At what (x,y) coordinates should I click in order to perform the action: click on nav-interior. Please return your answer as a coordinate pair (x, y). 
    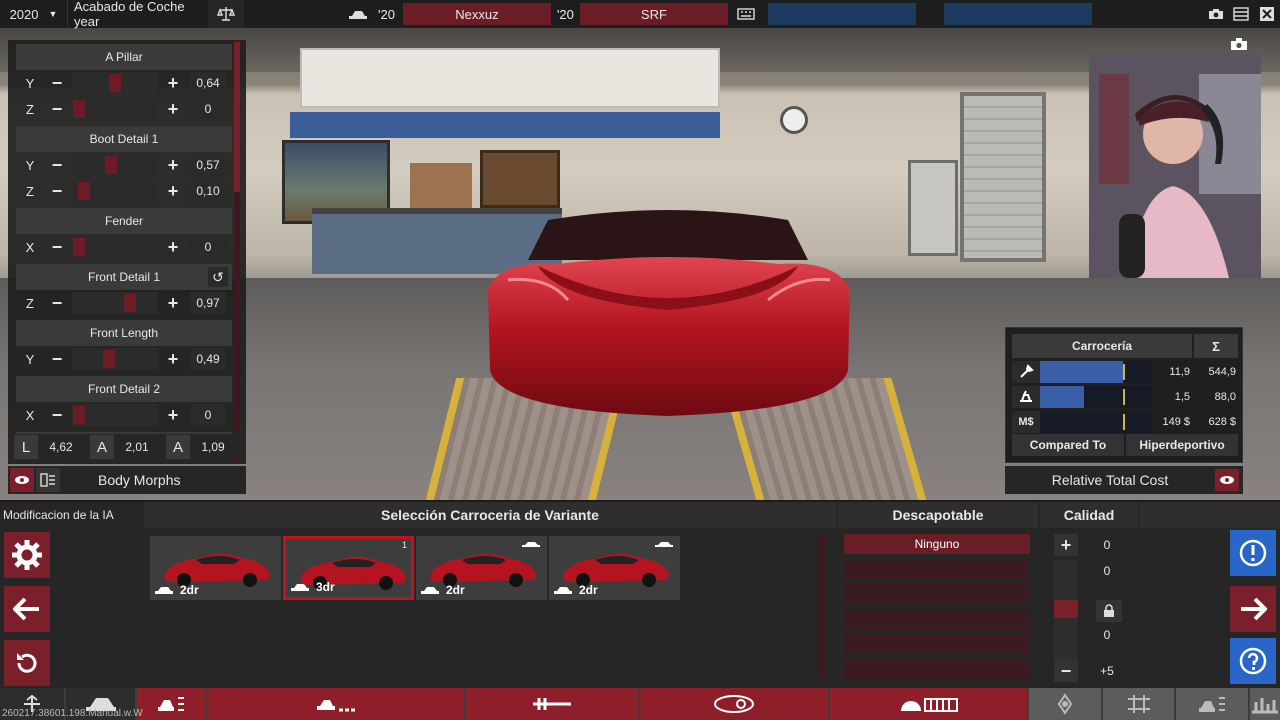
    Looking at the image, I should click on (1212, 704).